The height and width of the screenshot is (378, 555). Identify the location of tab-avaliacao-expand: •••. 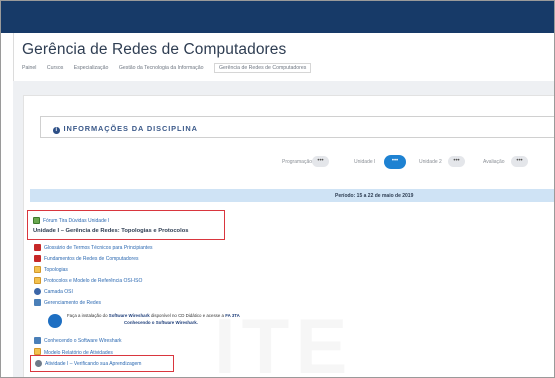
(519, 161).